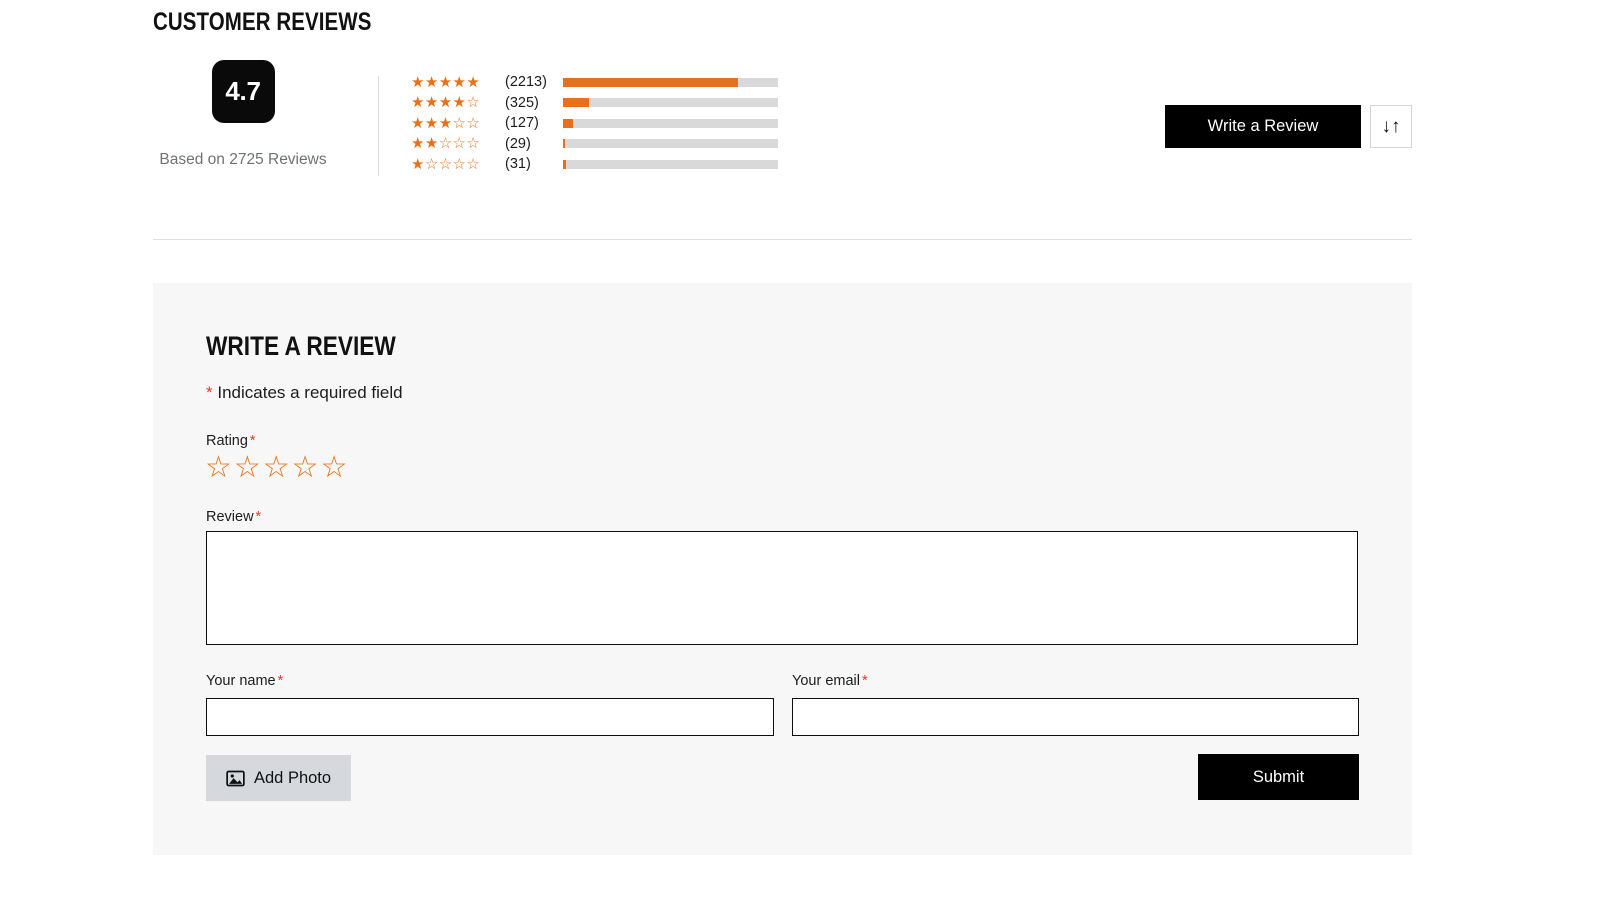 Image resolution: width=1600 pixels, height=900 pixels. I want to click on average-score-badge: 4.7, so click(243, 91).